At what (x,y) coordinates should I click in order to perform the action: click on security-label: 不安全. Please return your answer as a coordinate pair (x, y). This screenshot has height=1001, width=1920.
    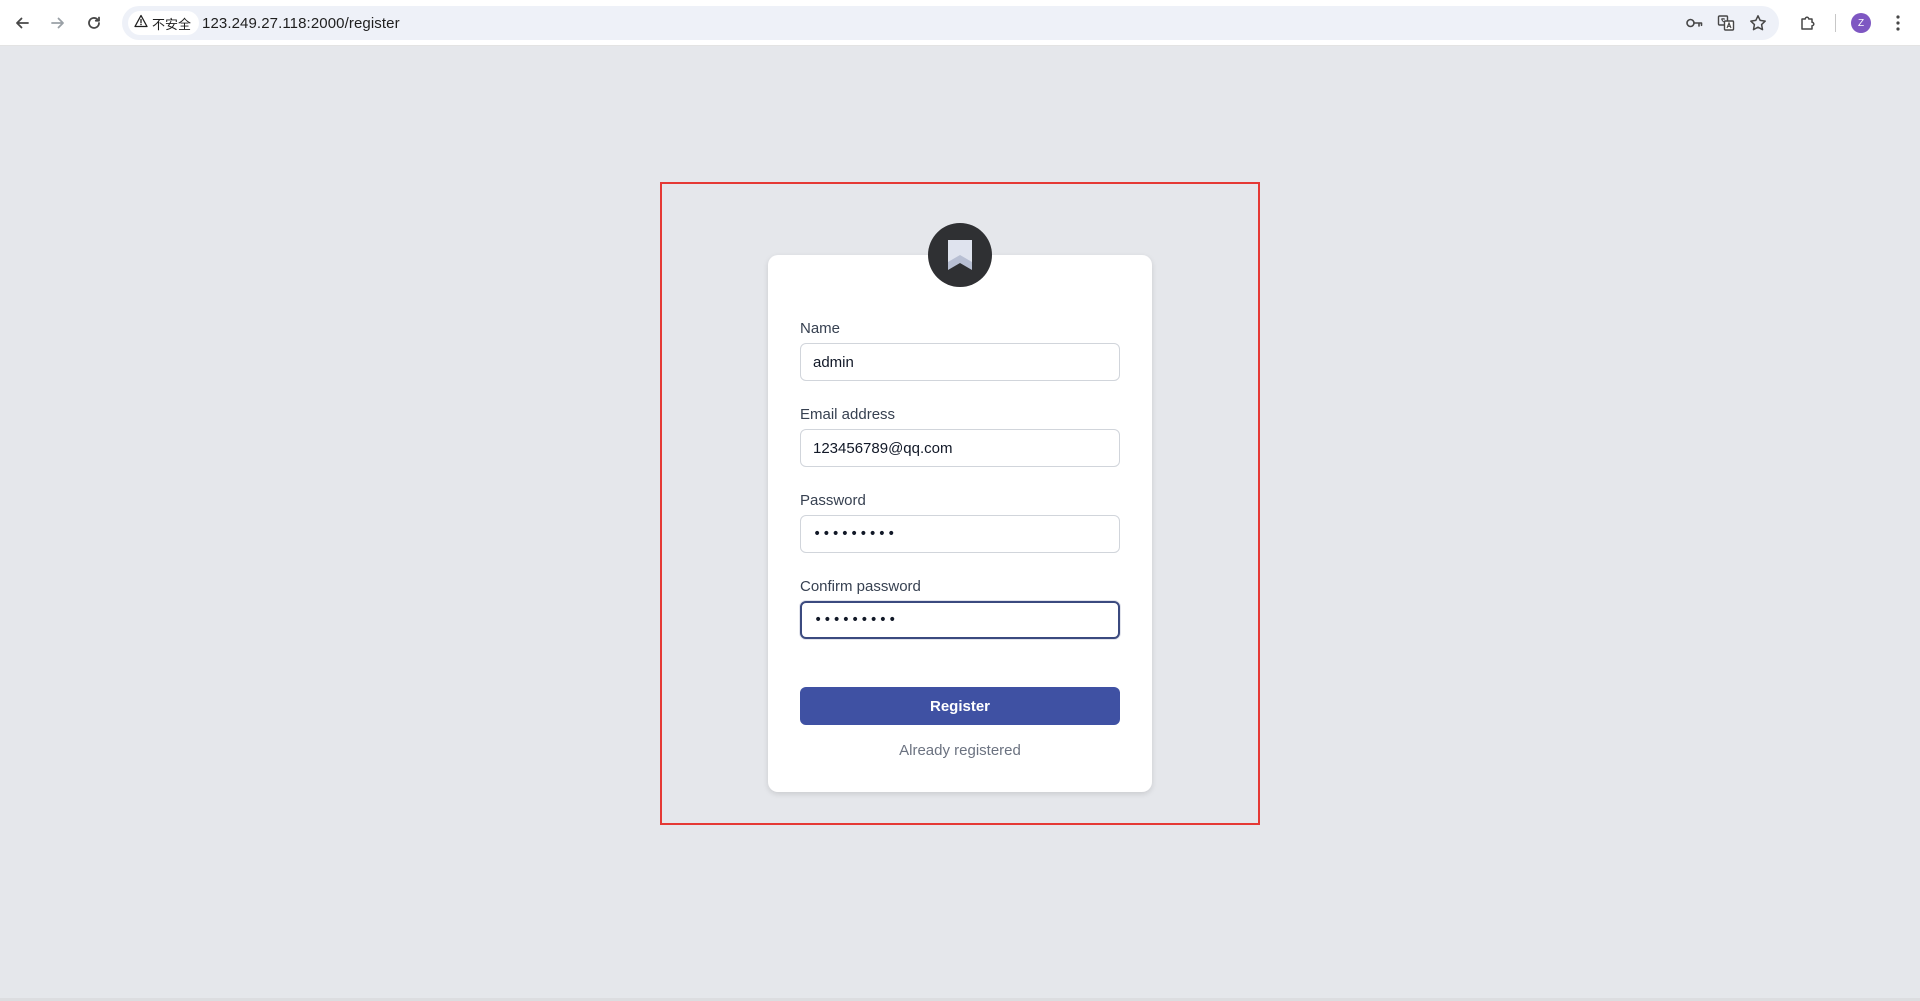
    Looking at the image, I should click on (172, 25).